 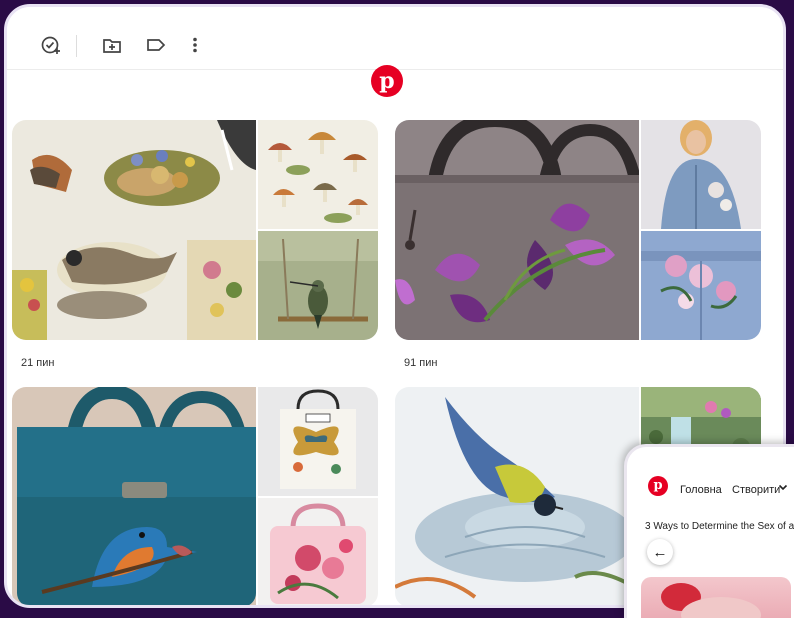 I want to click on pin-count: 91 пин, so click(x=421, y=363).